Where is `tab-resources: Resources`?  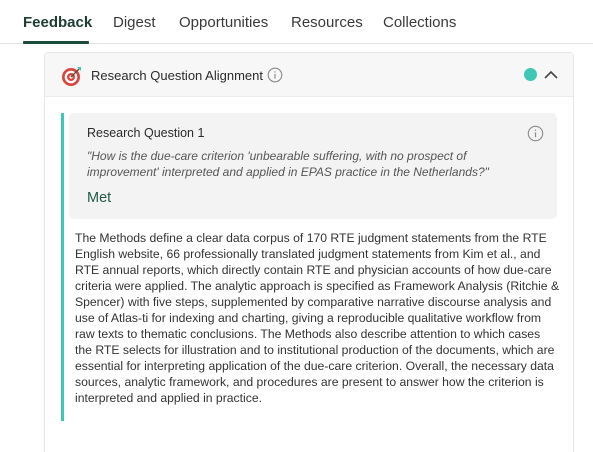
tab-resources: Resources is located at coordinates (327, 22).